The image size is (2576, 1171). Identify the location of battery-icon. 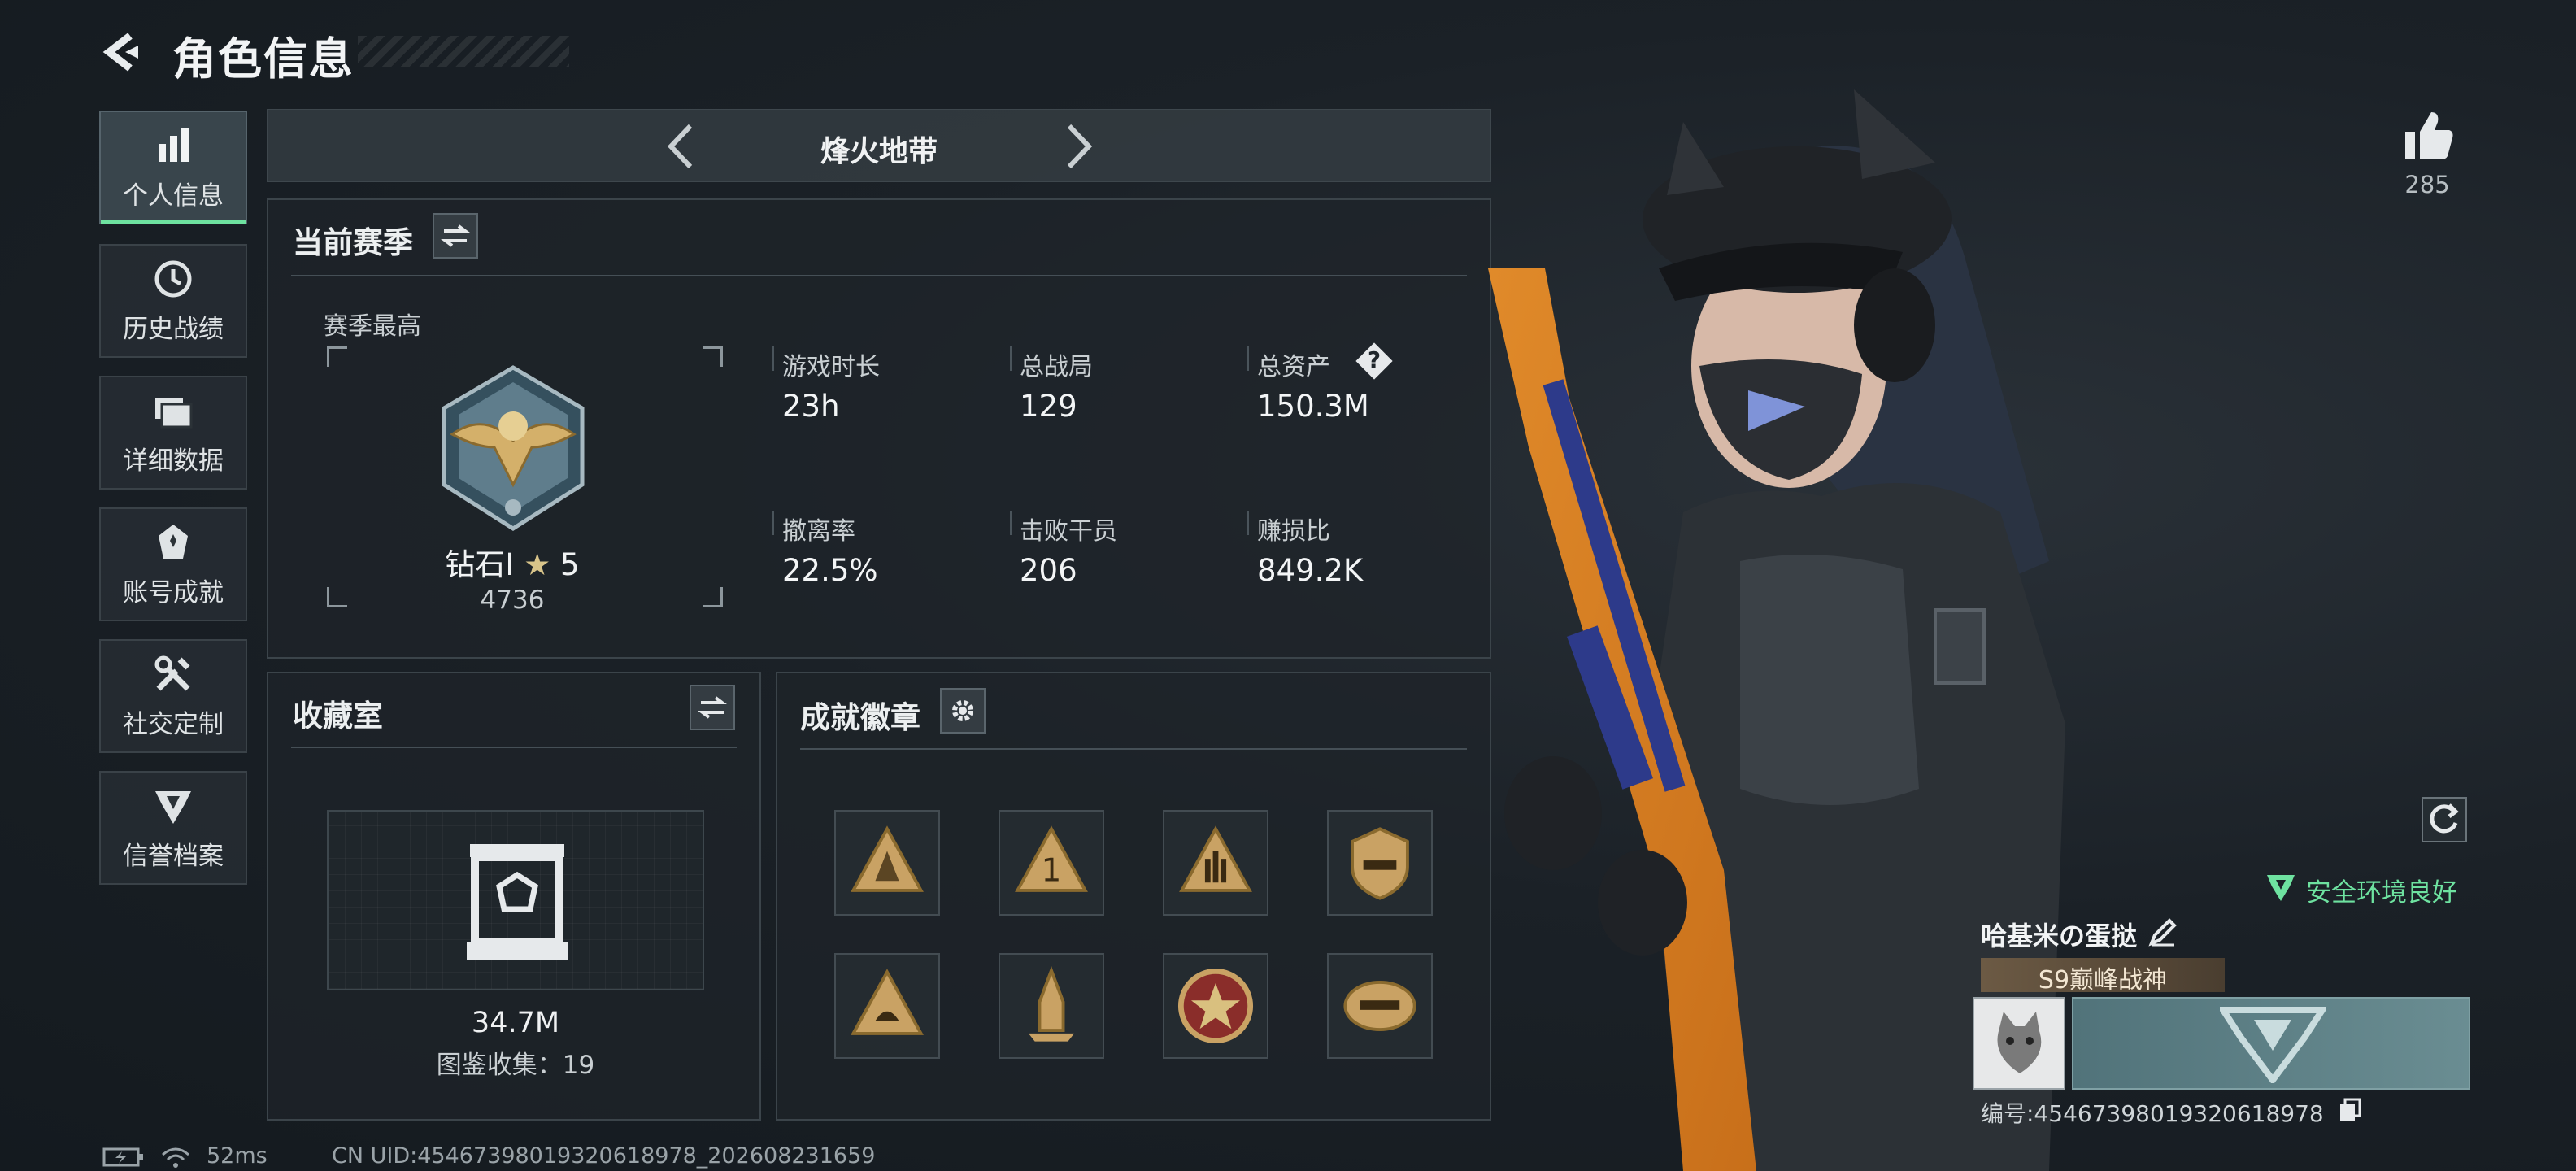
(123, 1157).